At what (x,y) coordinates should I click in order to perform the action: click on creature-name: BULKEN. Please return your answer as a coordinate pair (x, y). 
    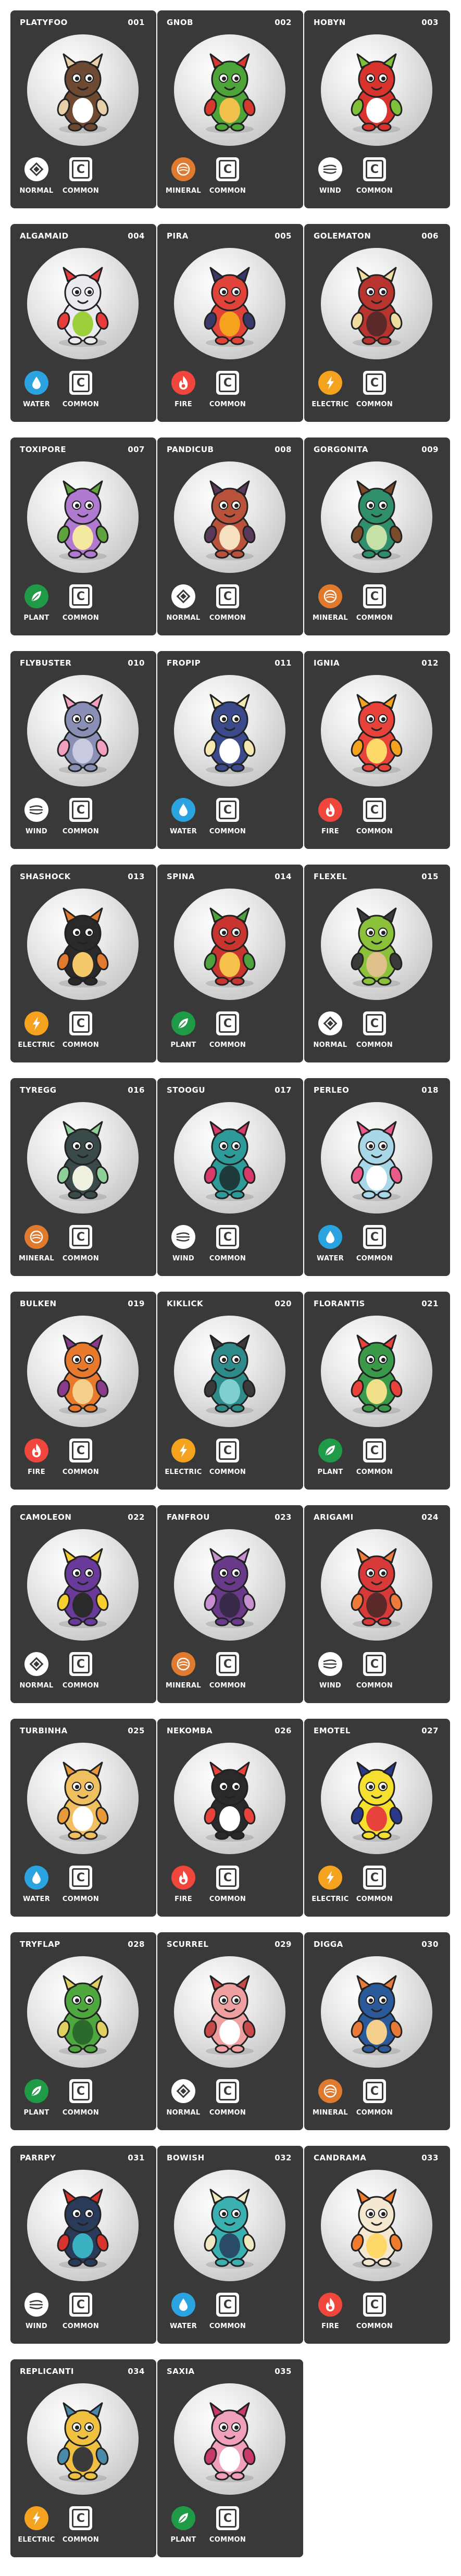
    Looking at the image, I should click on (39, 1303).